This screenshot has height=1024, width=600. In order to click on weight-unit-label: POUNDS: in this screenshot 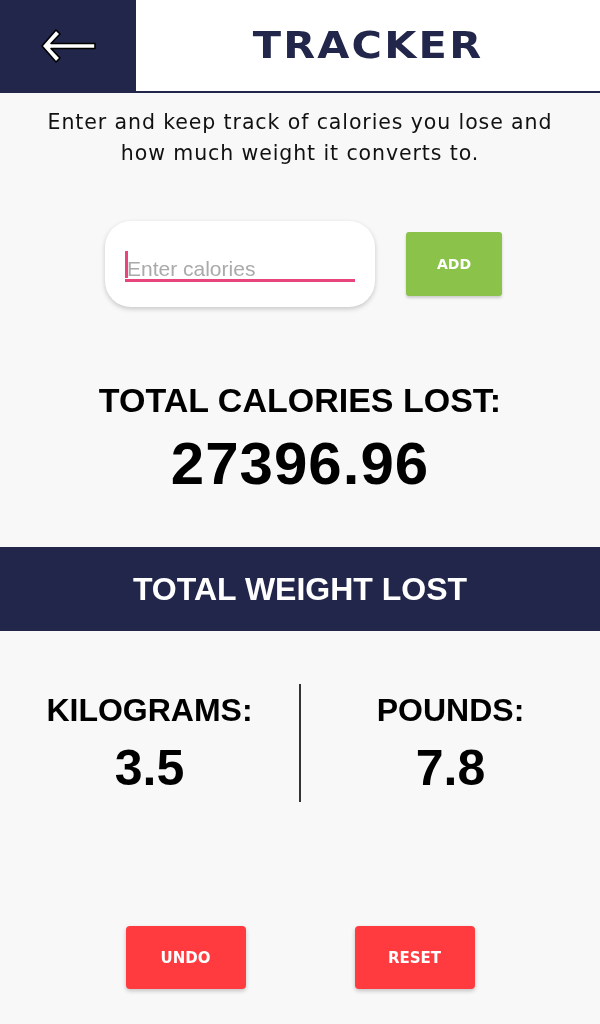, I will do `click(450, 710)`.